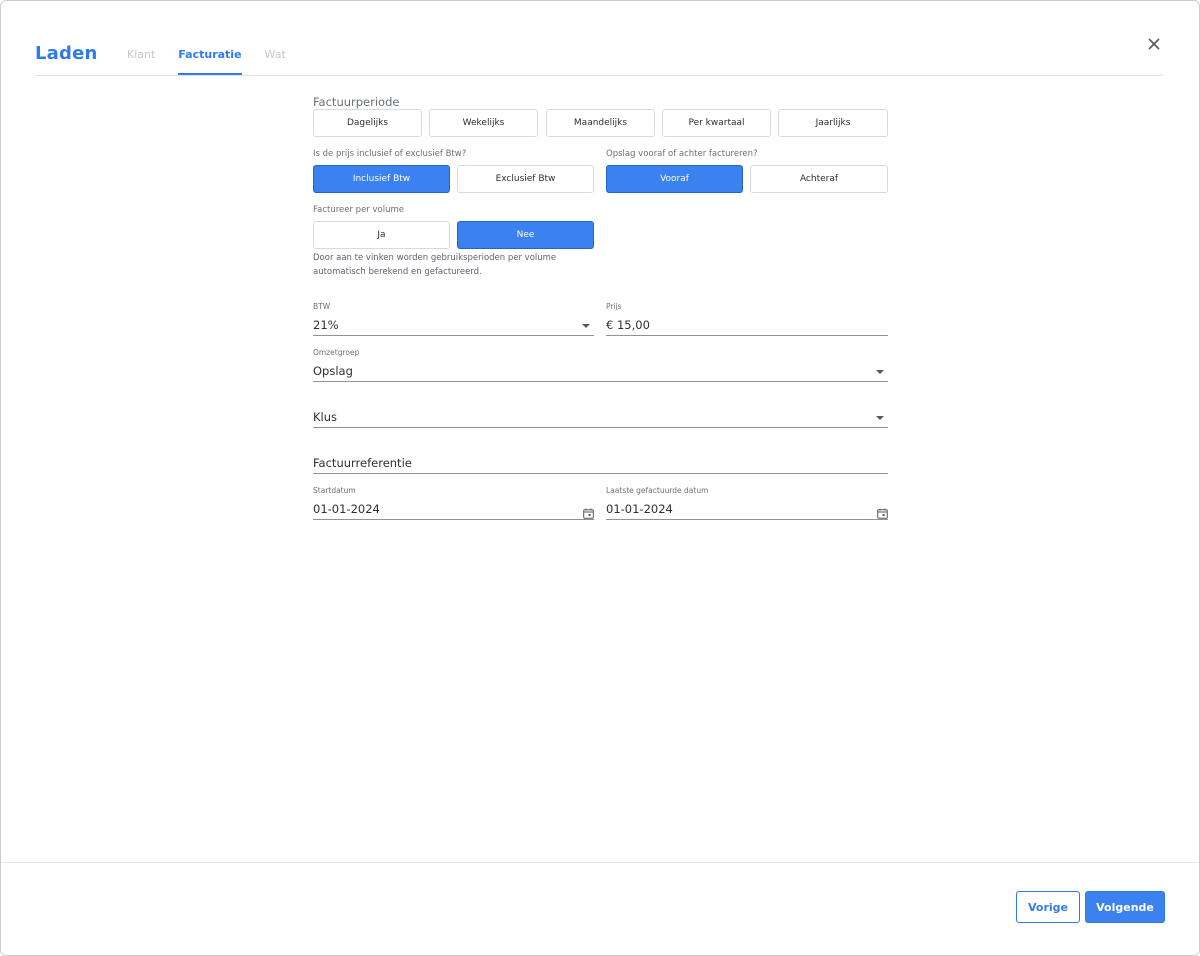 This screenshot has height=956, width=1200. Describe the element at coordinates (325, 417) in the screenshot. I see `job-value: Klus` at that location.